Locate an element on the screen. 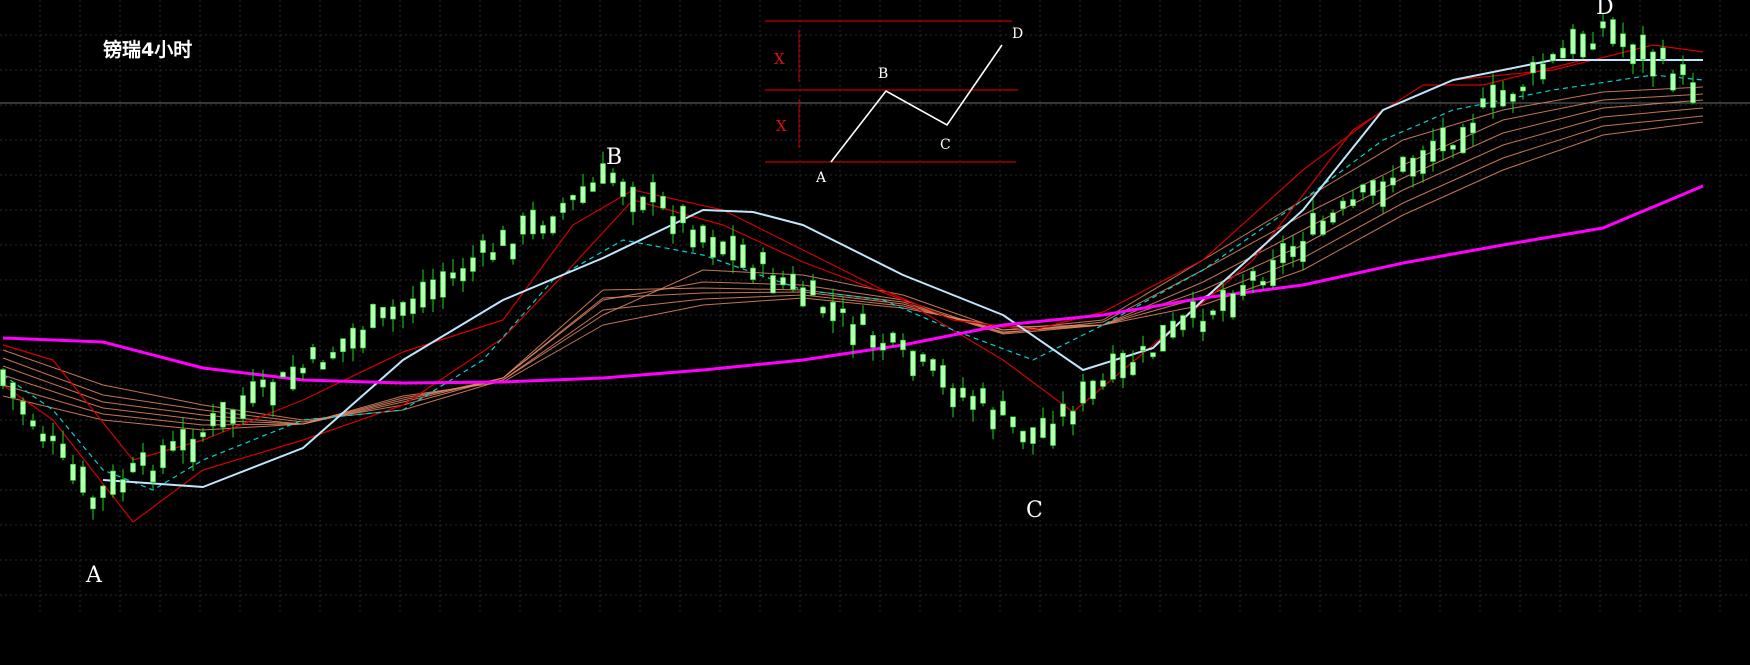 Image resolution: width=1750 pixels, height=665 pixels. wave-label-c: C is located at coordinates (1034, 510).